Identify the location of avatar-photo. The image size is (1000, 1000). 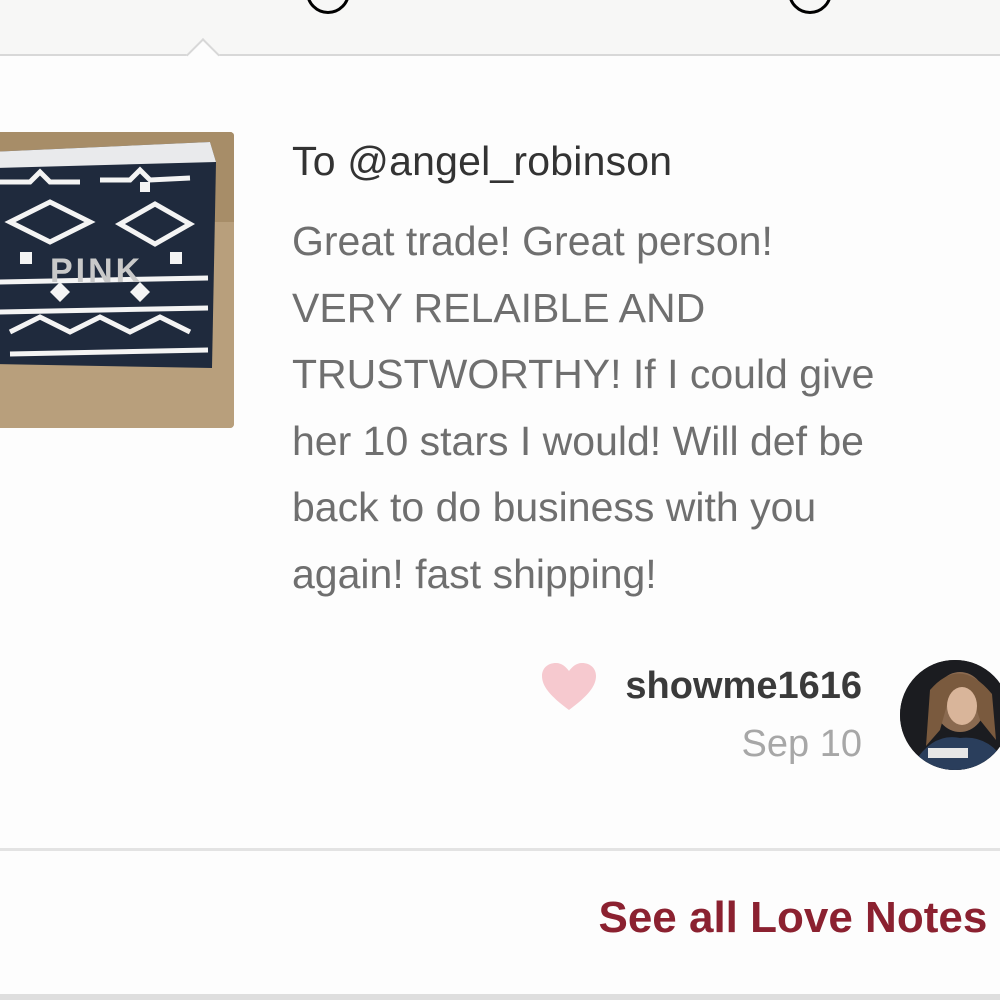
(950, 715).